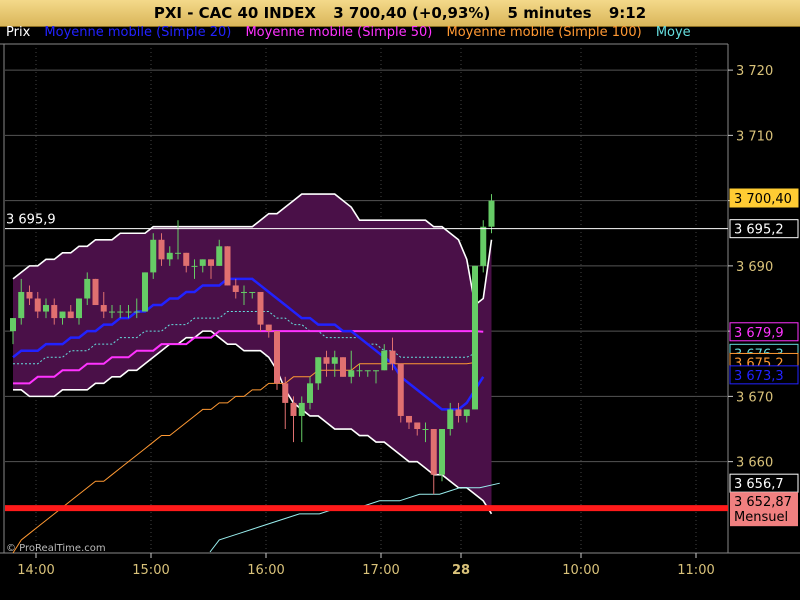 The image size is (800, 600). Describe the element at coordinates (761, 517) in the screenshot. I see `monthly-name-label: Mensuel` at that location.